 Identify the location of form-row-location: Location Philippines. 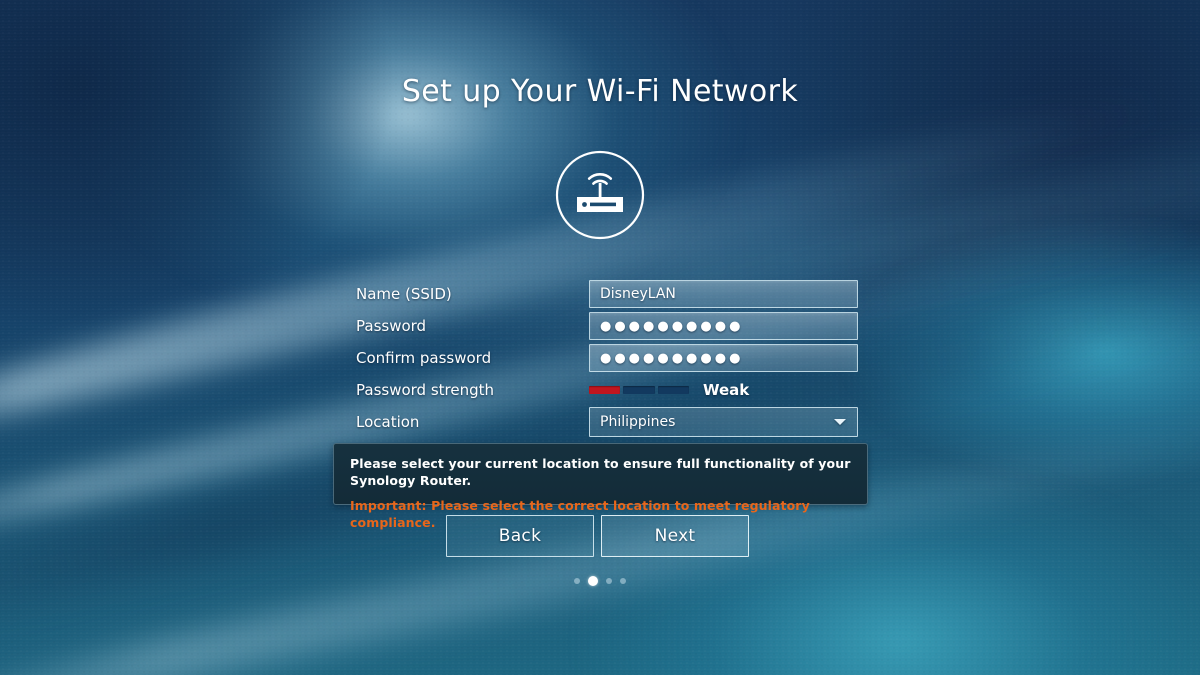
(607, 422).